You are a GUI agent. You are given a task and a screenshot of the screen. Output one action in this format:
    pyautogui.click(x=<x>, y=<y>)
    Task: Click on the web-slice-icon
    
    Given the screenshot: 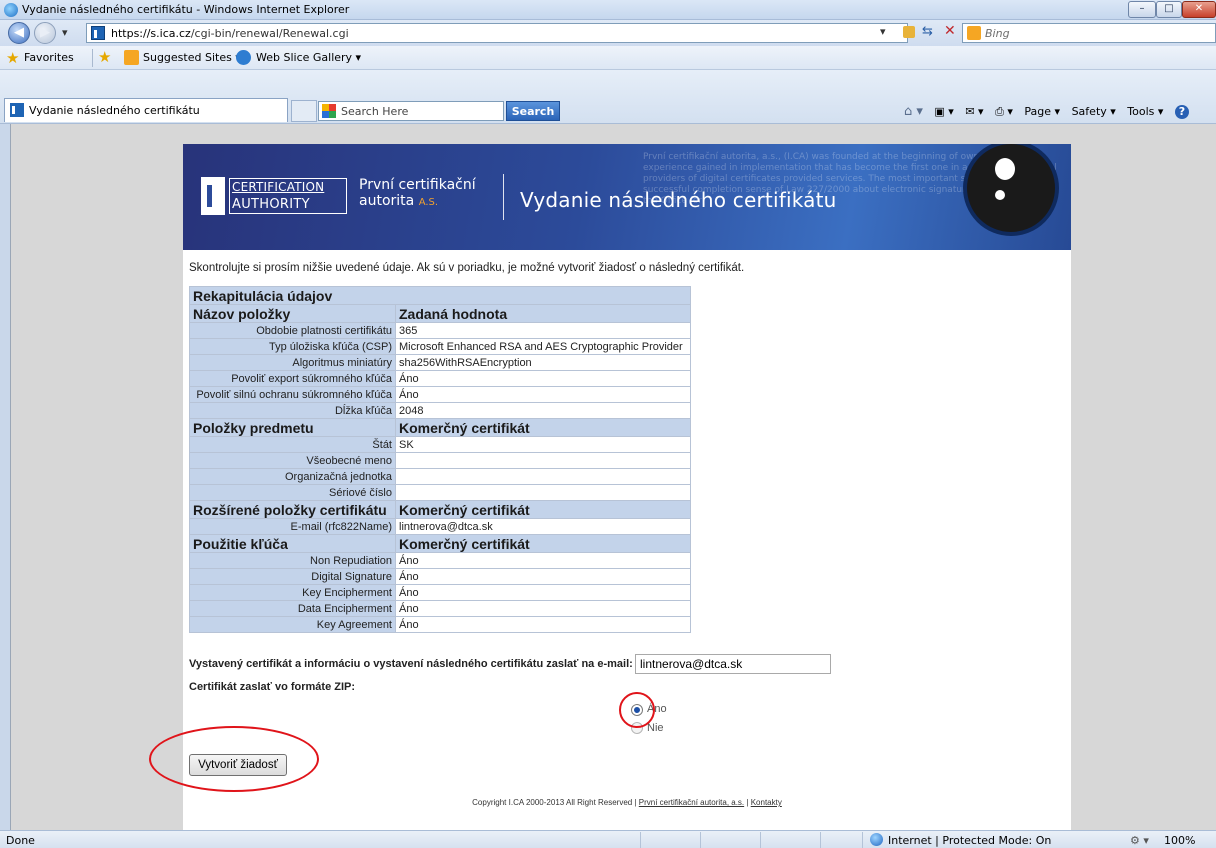 What is the action you would take?
    pyautogui.click(x=243, y=57)
    